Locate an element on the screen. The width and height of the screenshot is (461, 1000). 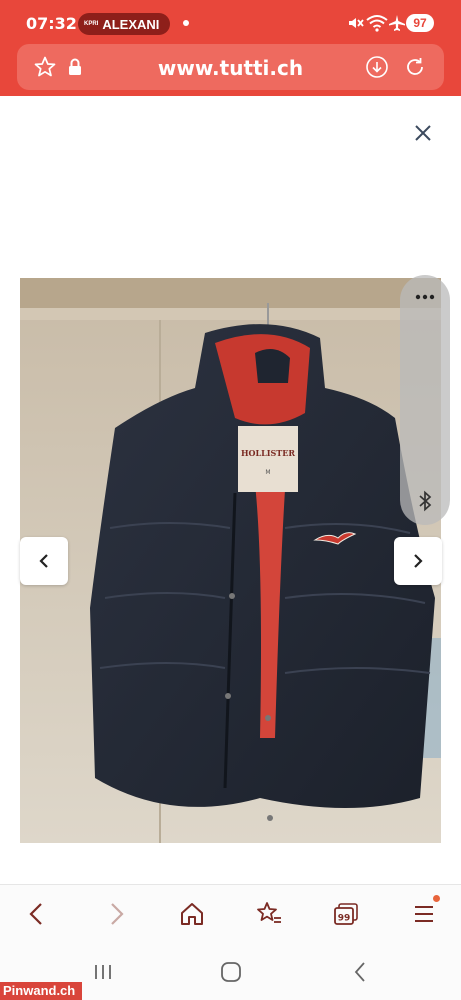
chevron-right-icon is located at coordinates (418, 561).